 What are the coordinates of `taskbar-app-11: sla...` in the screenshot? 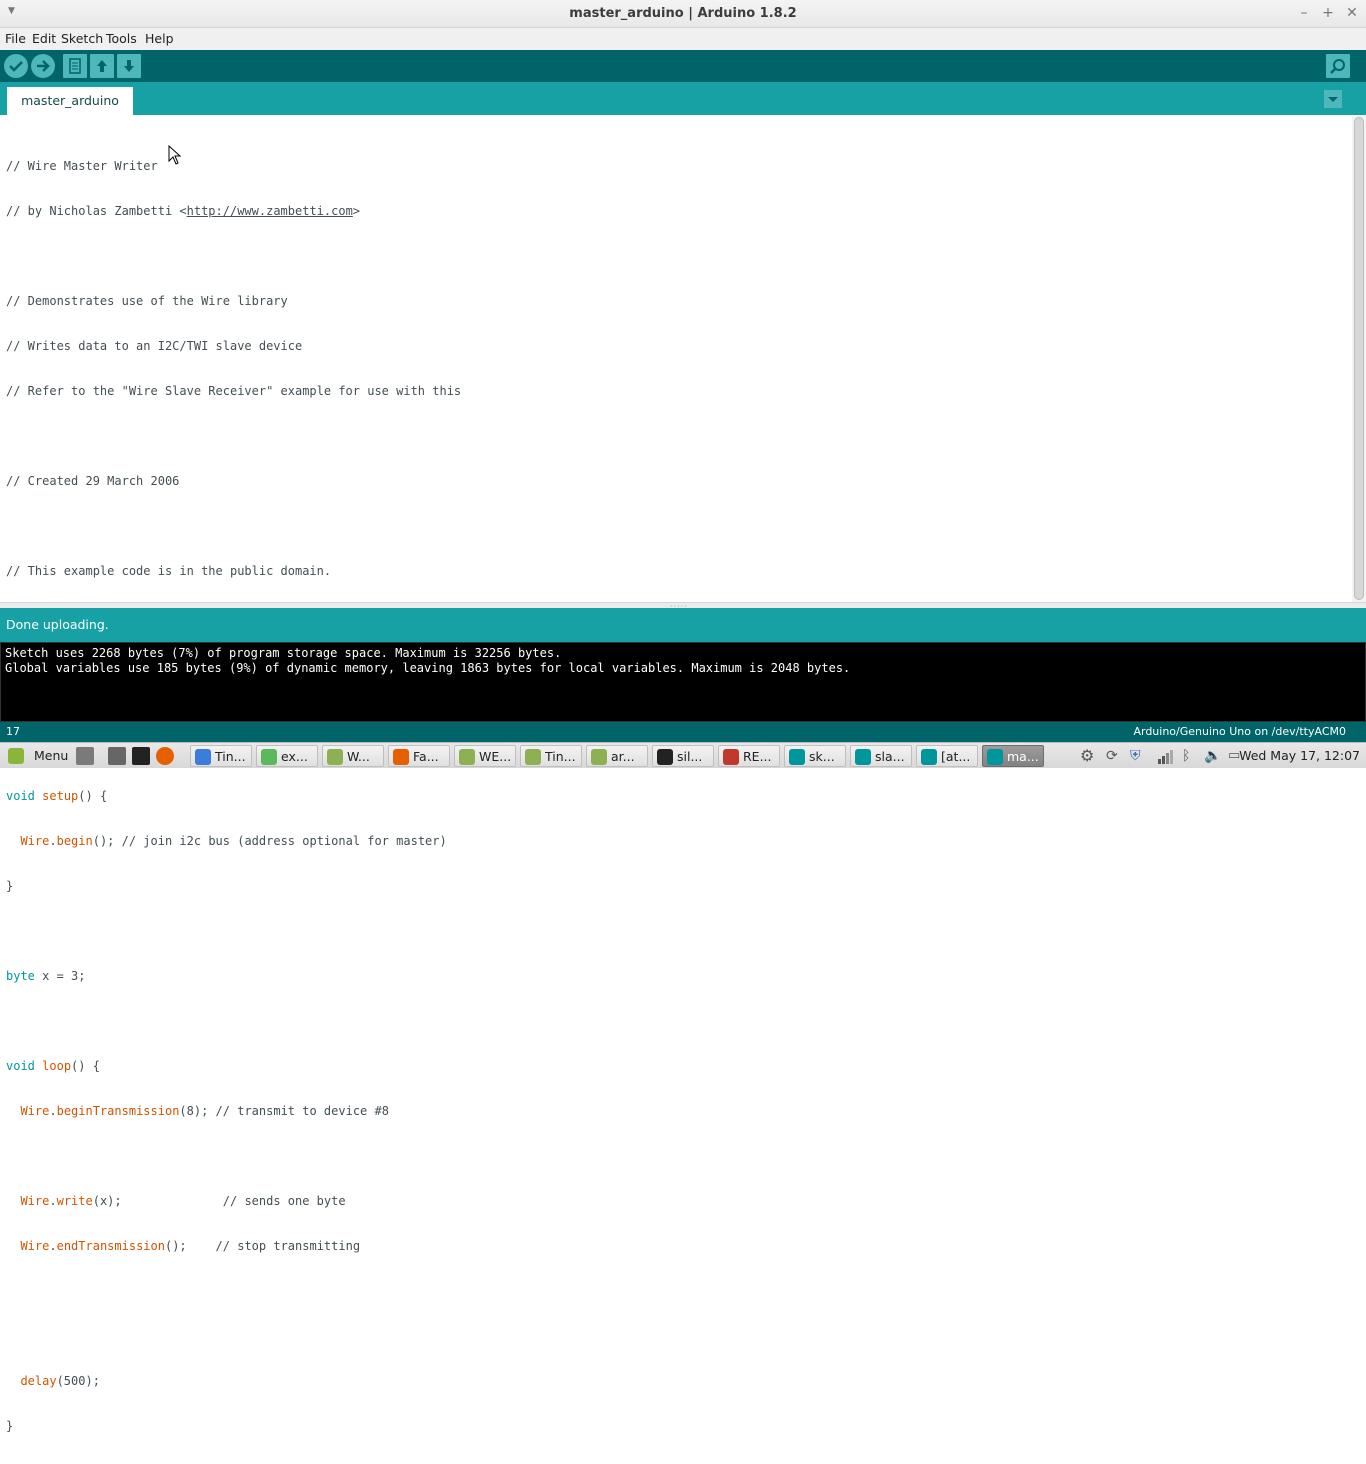 It's located at (881, 756).